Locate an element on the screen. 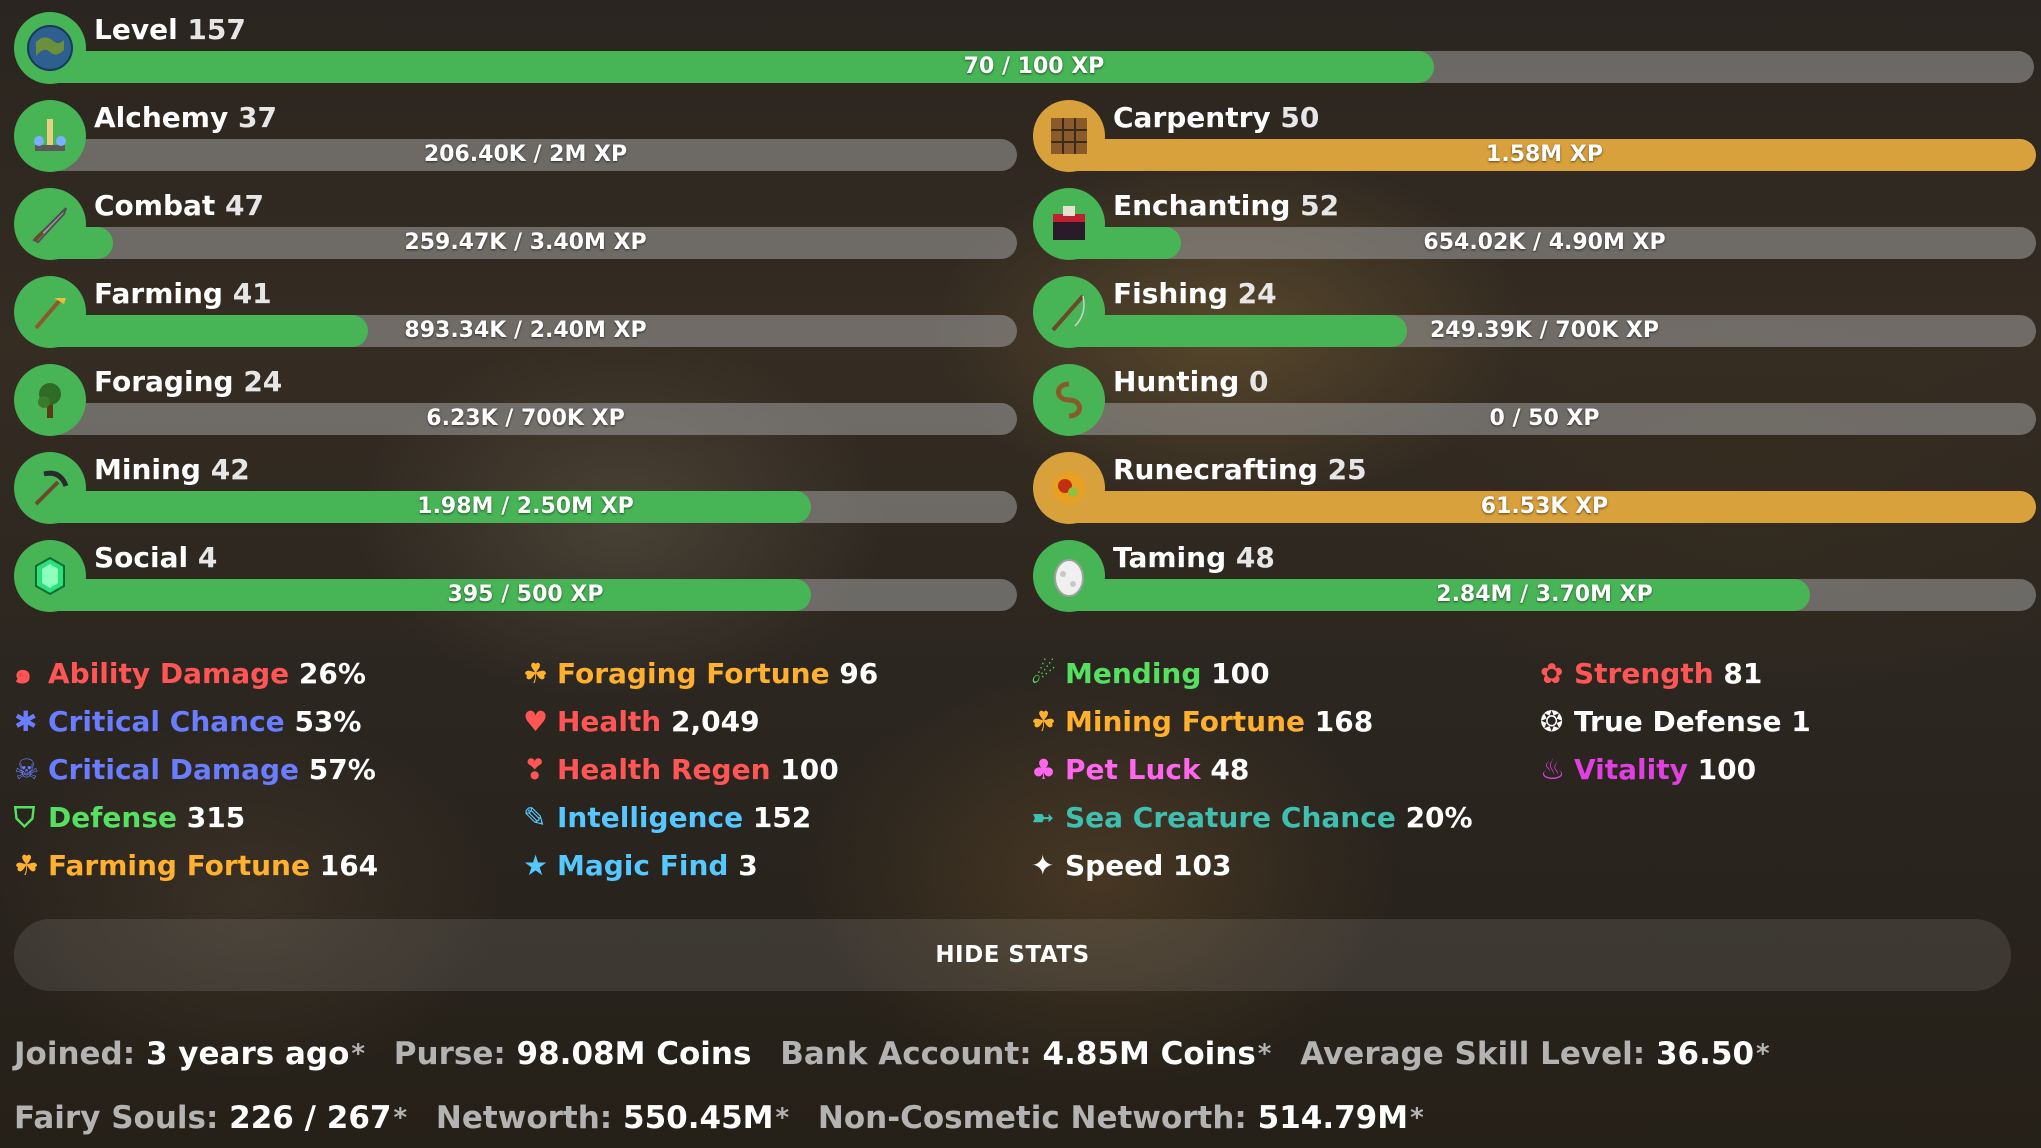 Image resolution: width=2041 pixels, height=1148 pixels. skill-xp-text: 61.53K XP is located at coordinates (1544, 506).